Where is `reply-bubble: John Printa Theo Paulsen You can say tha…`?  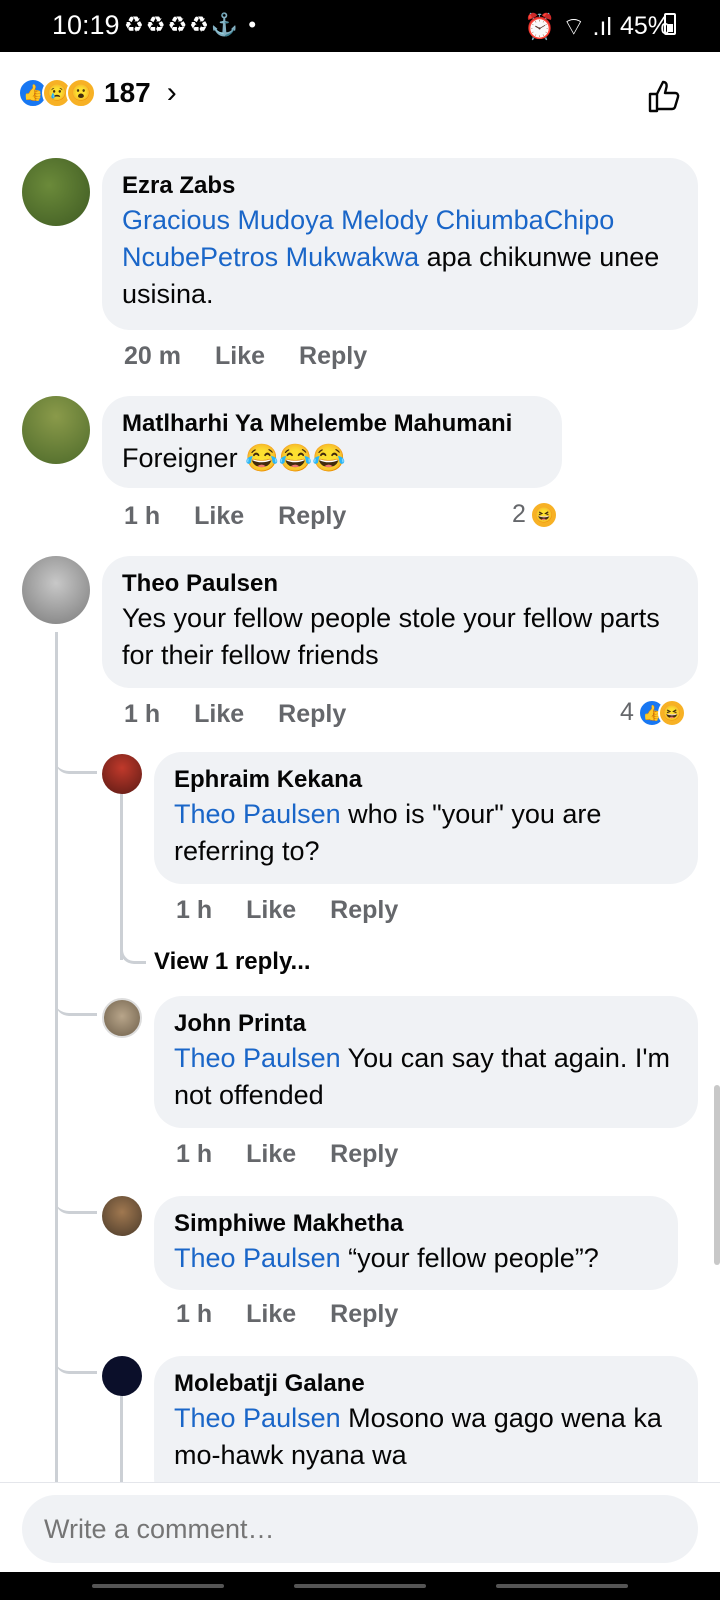 reply-bubble: John Printa Theo Paulsen You can say tha… is located at coordinates (426, 1062).